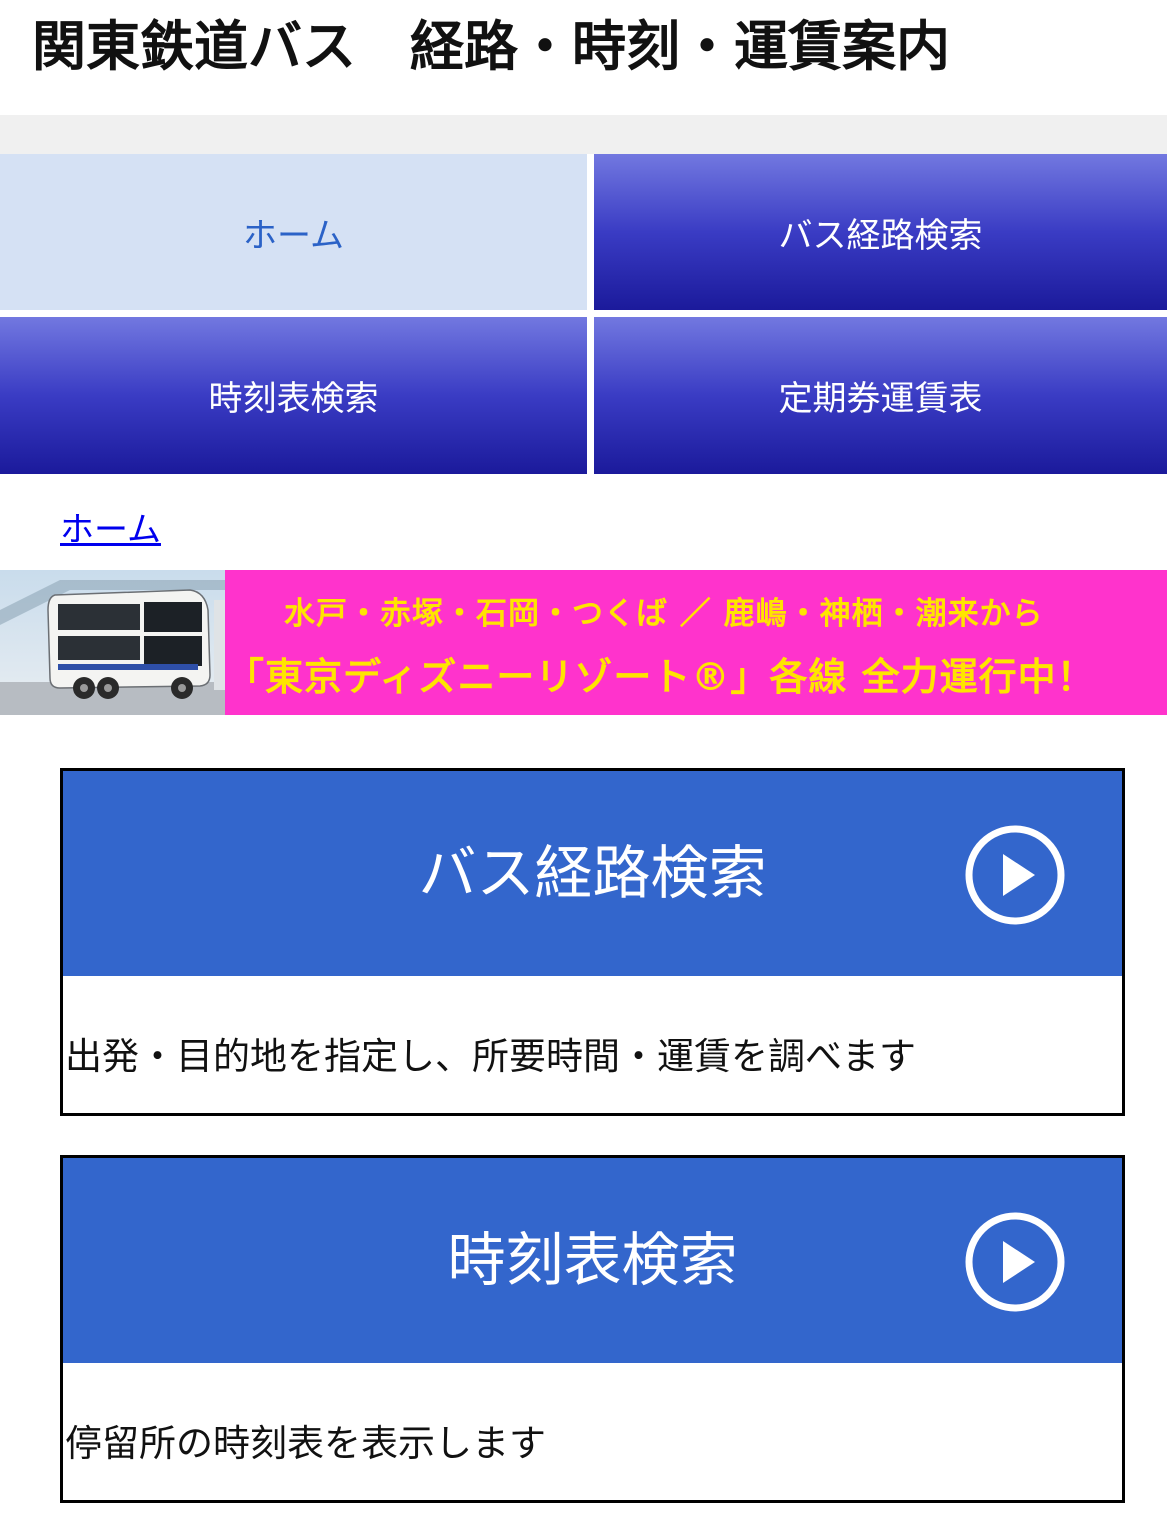  Describe the element at coordinates (880, 395) in the screenshot. I see `nav-commuter-pass-fares: 定期券運賃表` at that location.